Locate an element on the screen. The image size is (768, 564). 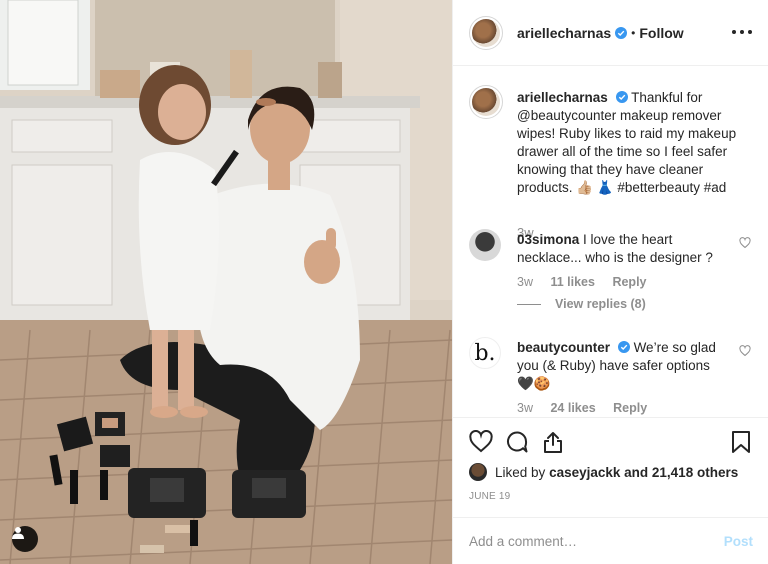
view-replies-button: View replies (8) is located at coordinates (581, 304).